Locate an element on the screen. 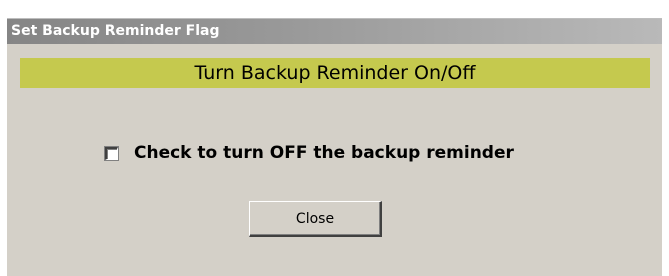  backup-reminder-option: Check to turn OFF the backup reminder is located at coordinates (309, 153).